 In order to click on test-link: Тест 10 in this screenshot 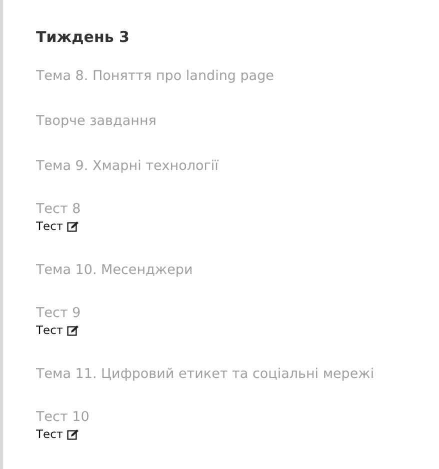, I will do `click(63, 417)`.